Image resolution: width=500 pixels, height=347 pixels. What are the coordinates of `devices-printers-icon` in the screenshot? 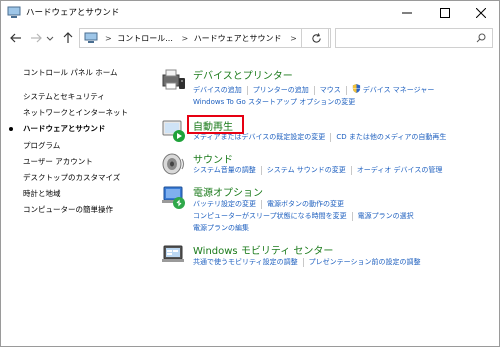 It's located at (173, 79).